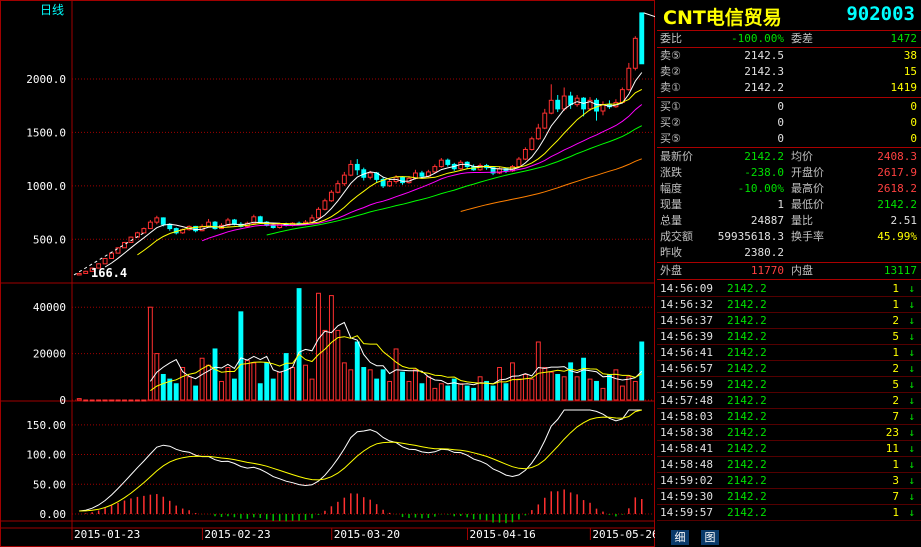 The image size is (921, 547). What do you see at coordinates (910, 55) in the screenshot?
I see `sell-volume: 38` at bounding box center [910, 55].